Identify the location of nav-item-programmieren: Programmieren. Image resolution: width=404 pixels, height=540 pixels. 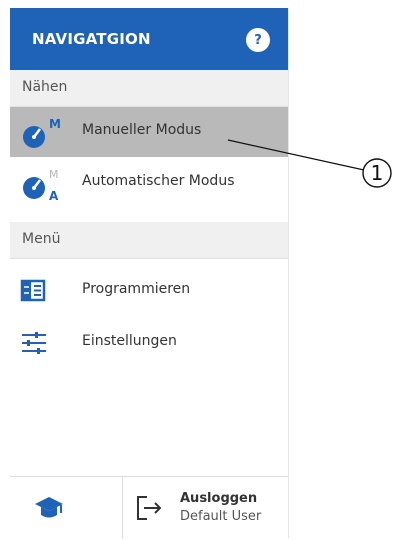
(149, 291).